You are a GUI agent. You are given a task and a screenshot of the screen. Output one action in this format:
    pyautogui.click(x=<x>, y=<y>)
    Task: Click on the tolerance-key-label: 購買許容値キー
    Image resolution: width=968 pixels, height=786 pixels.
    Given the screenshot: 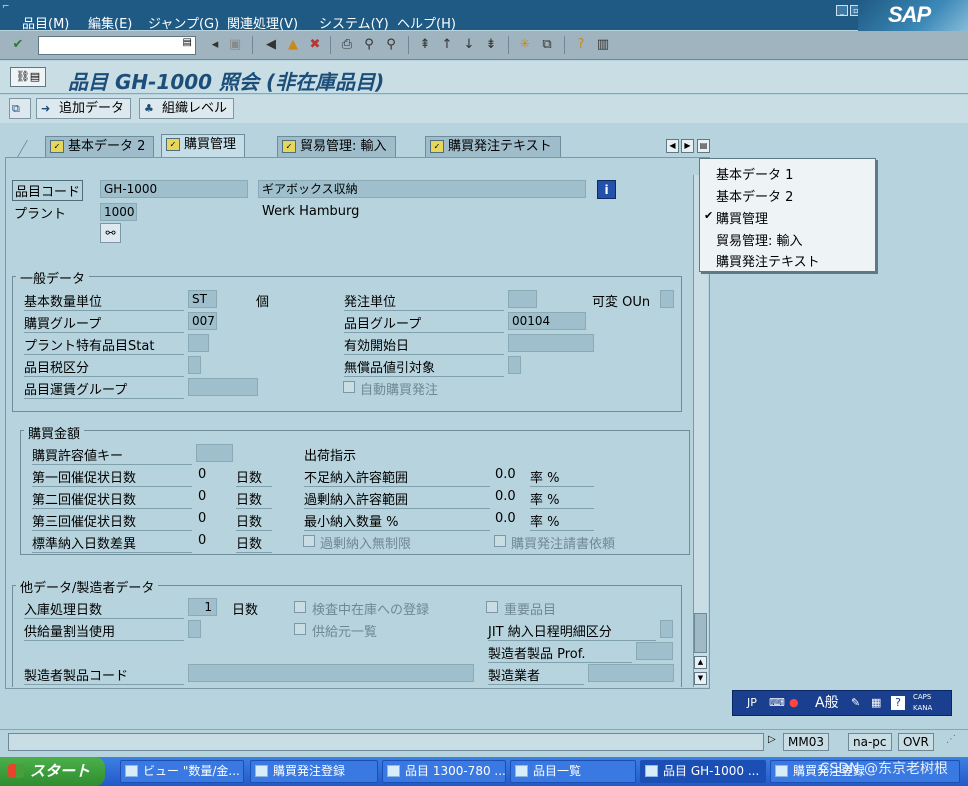 What is the action you would take?
    pyautogui.click(x=112, y=455)
    